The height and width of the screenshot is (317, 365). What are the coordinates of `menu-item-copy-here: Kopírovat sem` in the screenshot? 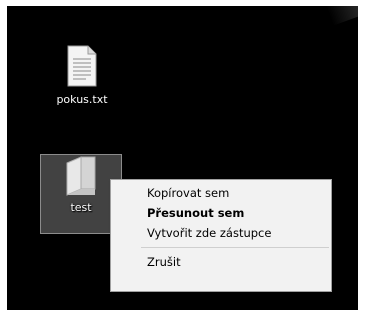 It's located at (221, 193).